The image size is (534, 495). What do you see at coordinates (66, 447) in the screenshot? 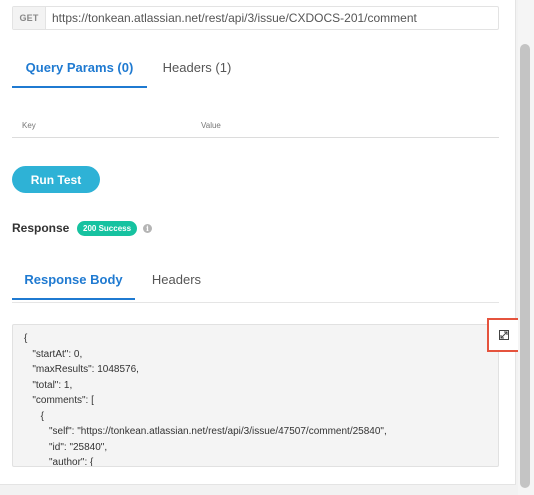
I see `code-line: "id": "25840",` at bounding box center [66, 447].